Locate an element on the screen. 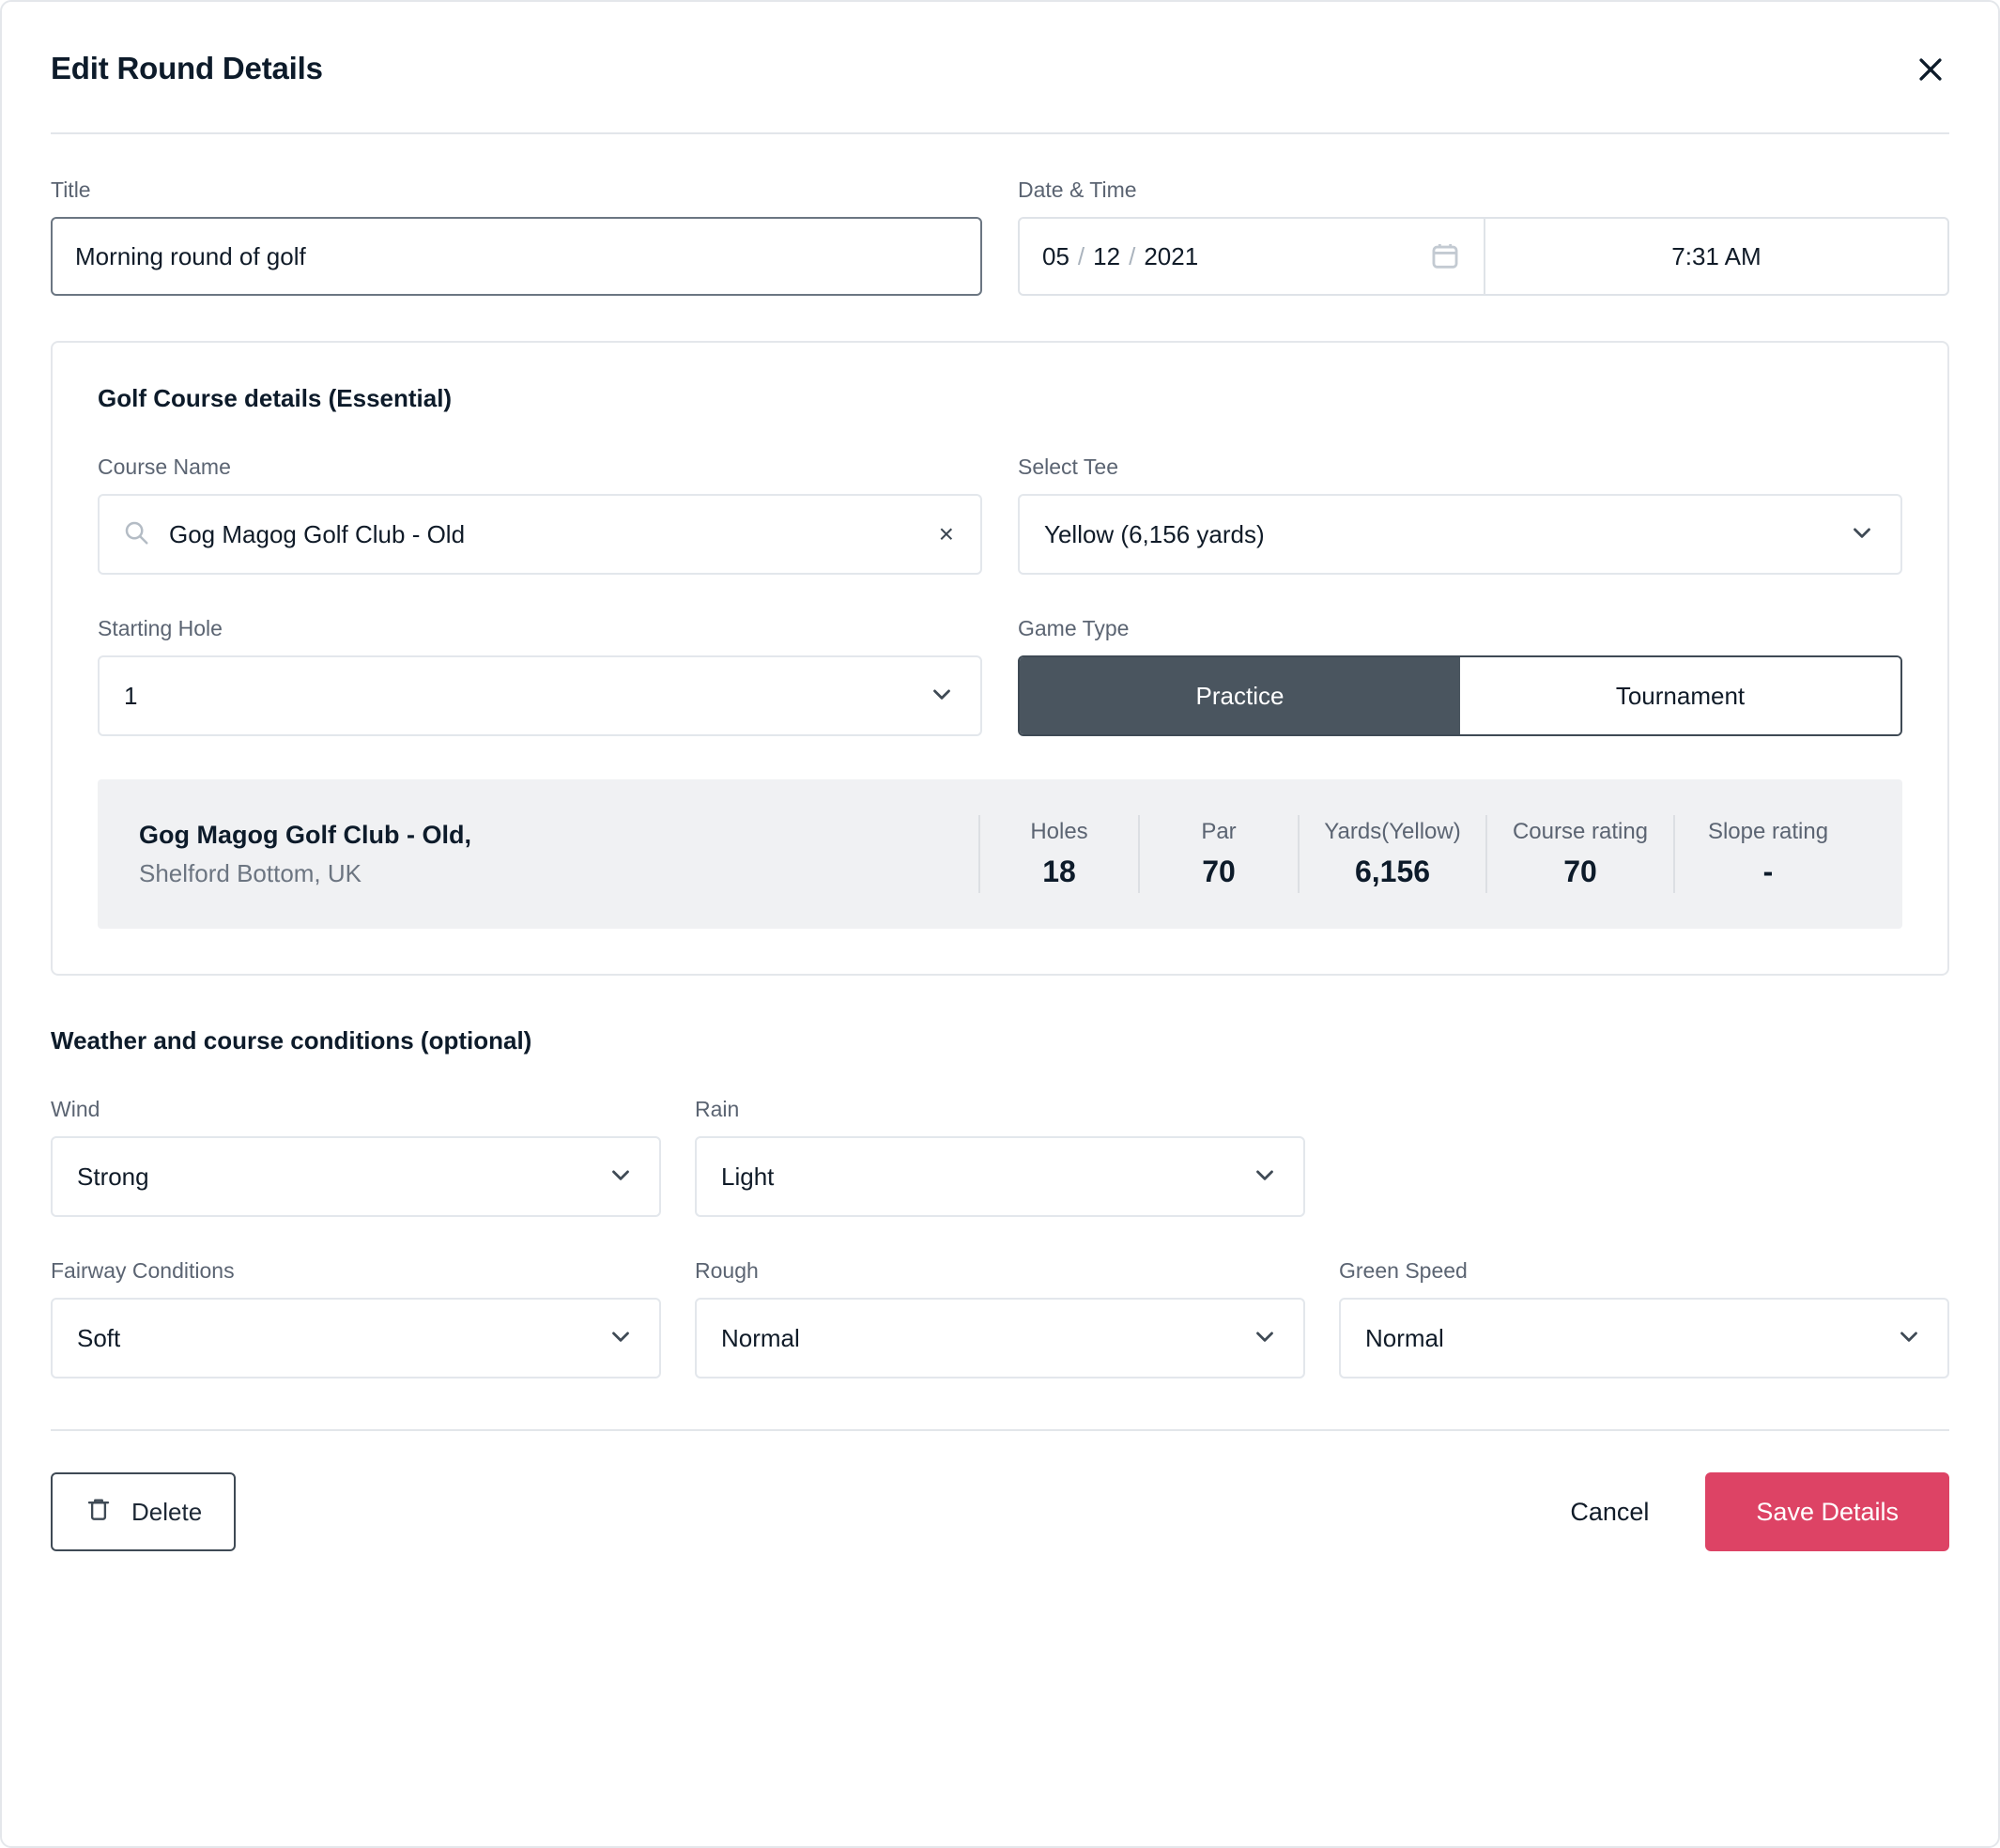 Image resolution: width=2000 pixels, height=1848 pixels. select-tee-label: Select Tee is located at coordinates (1068, 466).